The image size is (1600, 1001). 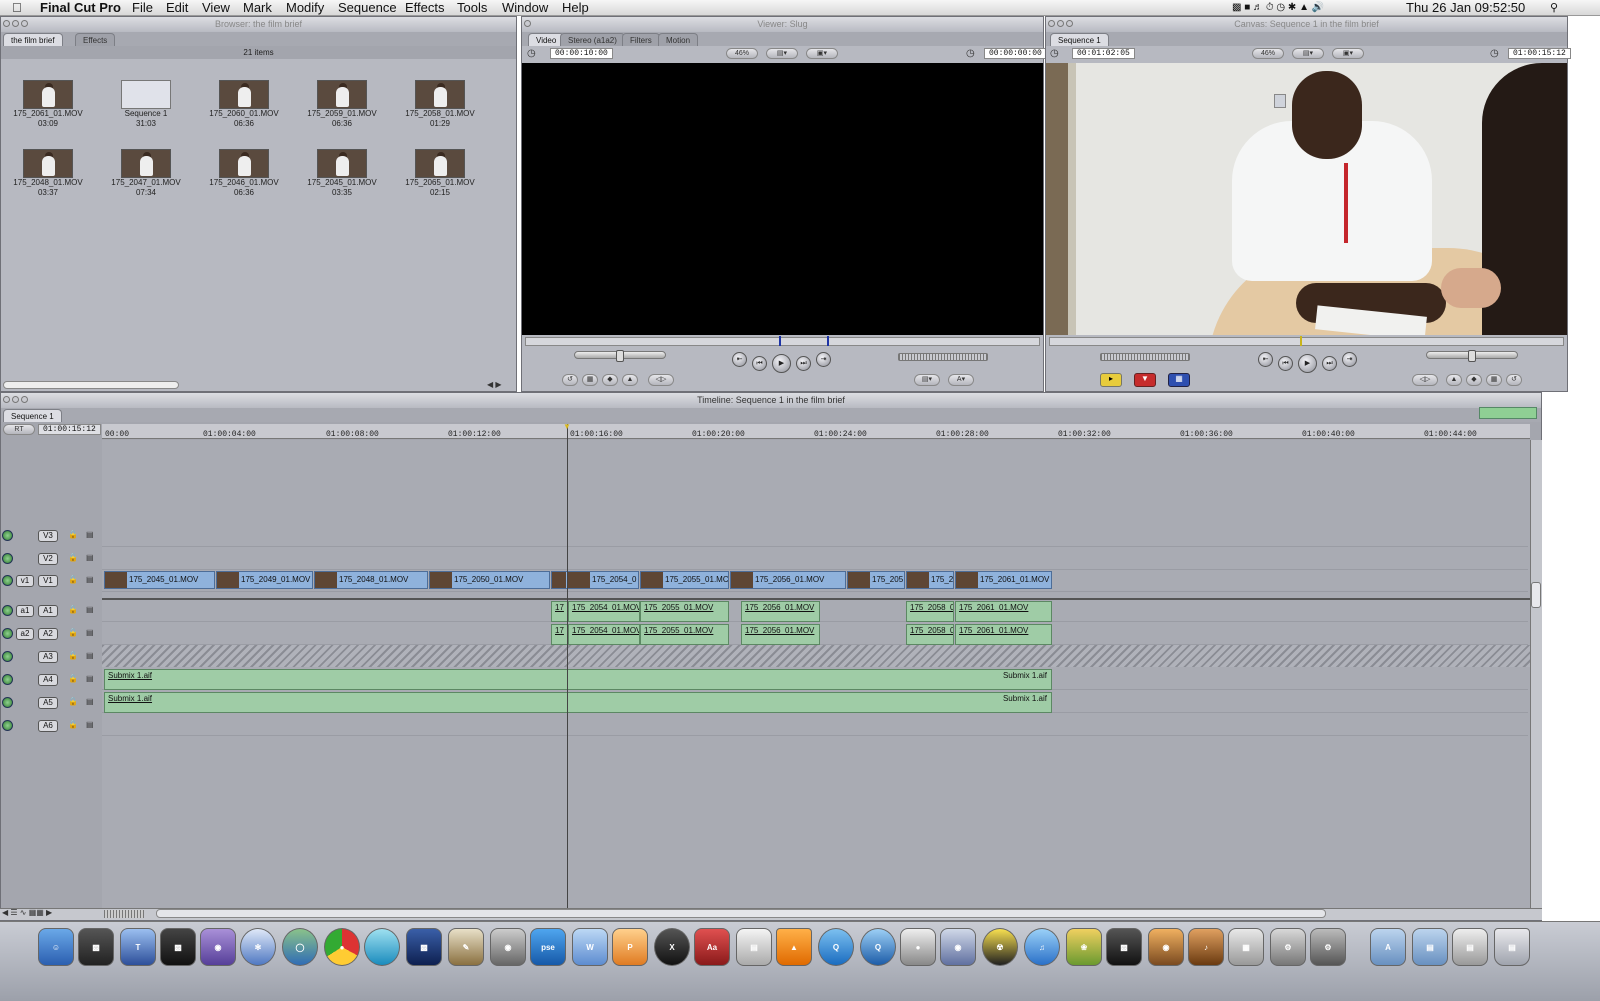 What do you see at coordinates (782, 199) in the screenshot?
I see `viewer-video-area` at bounding box center [782, 199].